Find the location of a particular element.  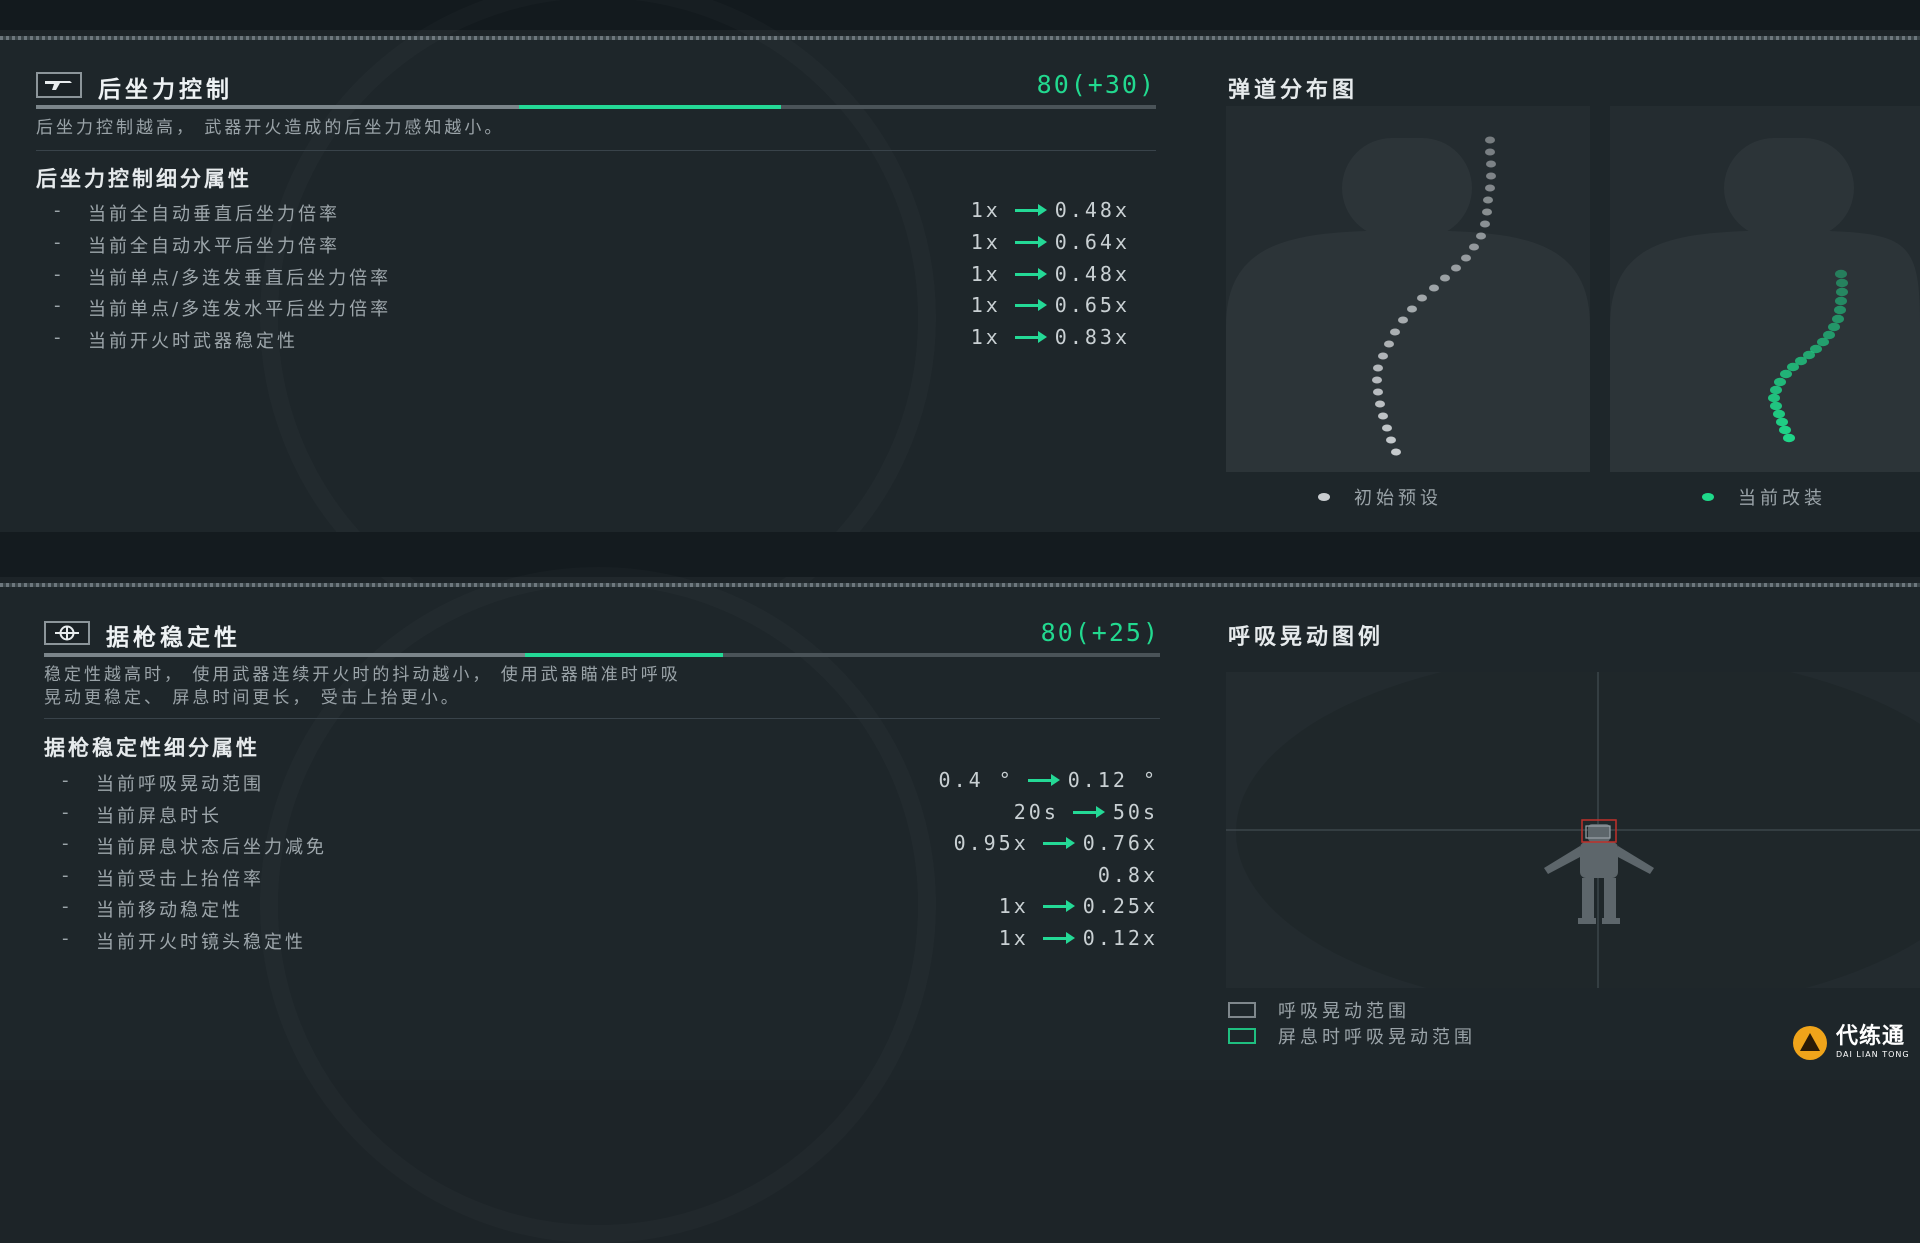

stability-stat-row: - 当前开火时镜头稳定性 1x 0.12x is located at coordinates (610, 941).